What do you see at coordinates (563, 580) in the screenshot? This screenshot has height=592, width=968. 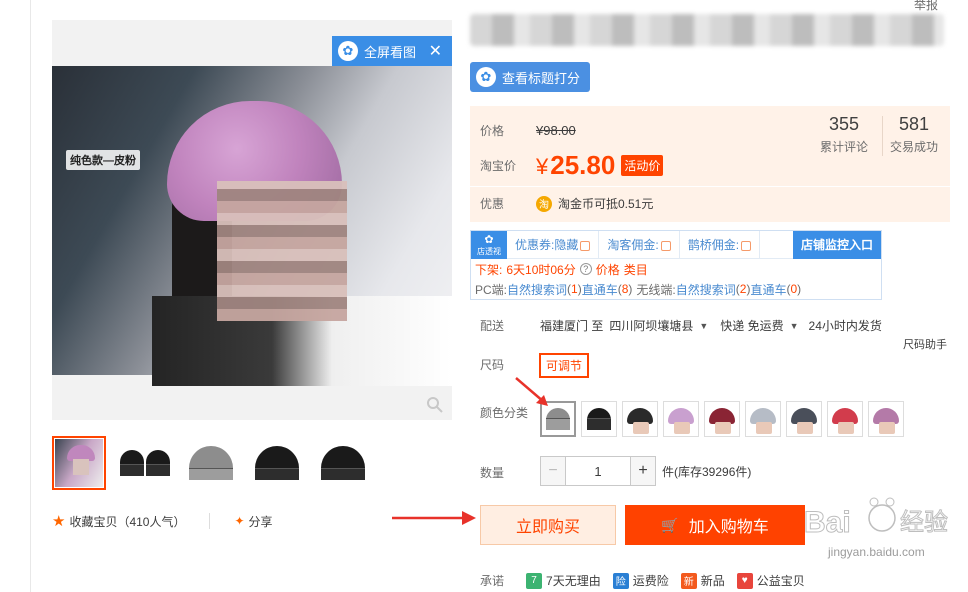 I see `promise-7day: 7 7天无理由` at bounding box center [563, 580].